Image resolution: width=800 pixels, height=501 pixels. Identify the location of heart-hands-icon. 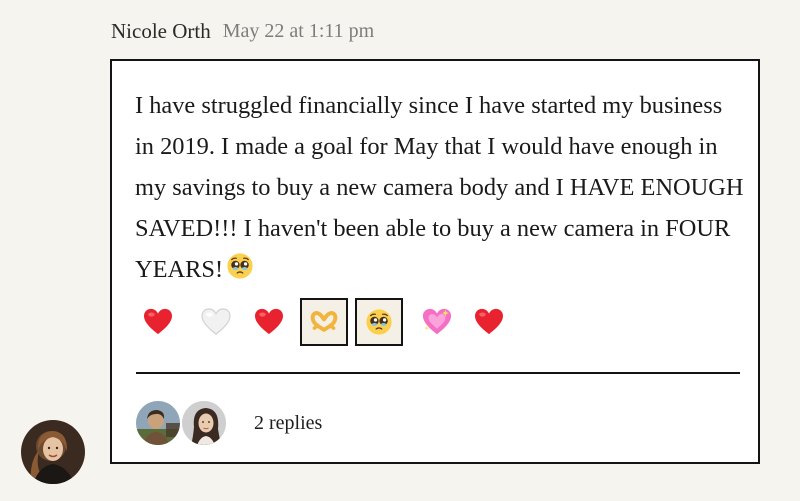
(324, 322).